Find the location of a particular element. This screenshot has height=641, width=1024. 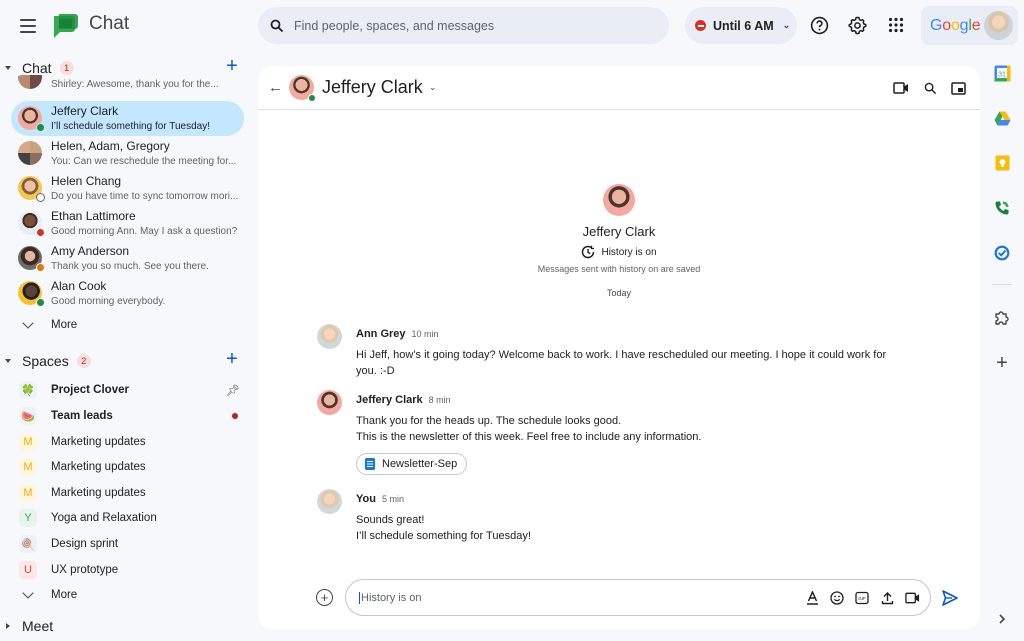

dm-item-alan-cook: Alan Cook Good morning everybody. is located at coordinates (127, 293).